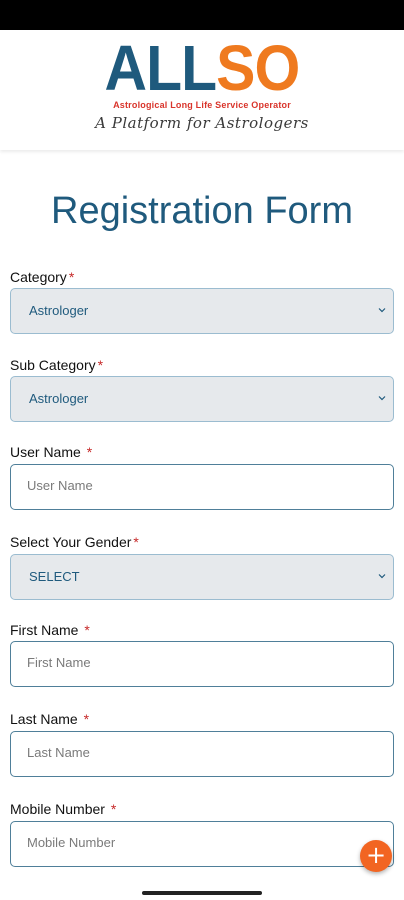  What do you see at coordinates (202, 311) in the screenshot?
I see `category-select: Astrologer` at bounding box center [202, 311].